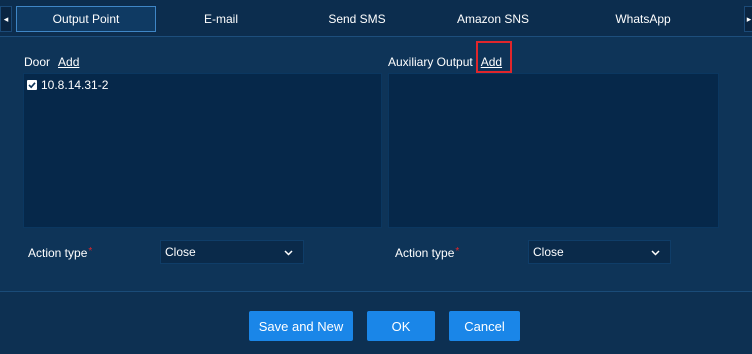 The height and width of the screenshot is (354, 752). Describe the element at coordinates (37, 62) in the screenshot. I see `door-label: Door` at that location.